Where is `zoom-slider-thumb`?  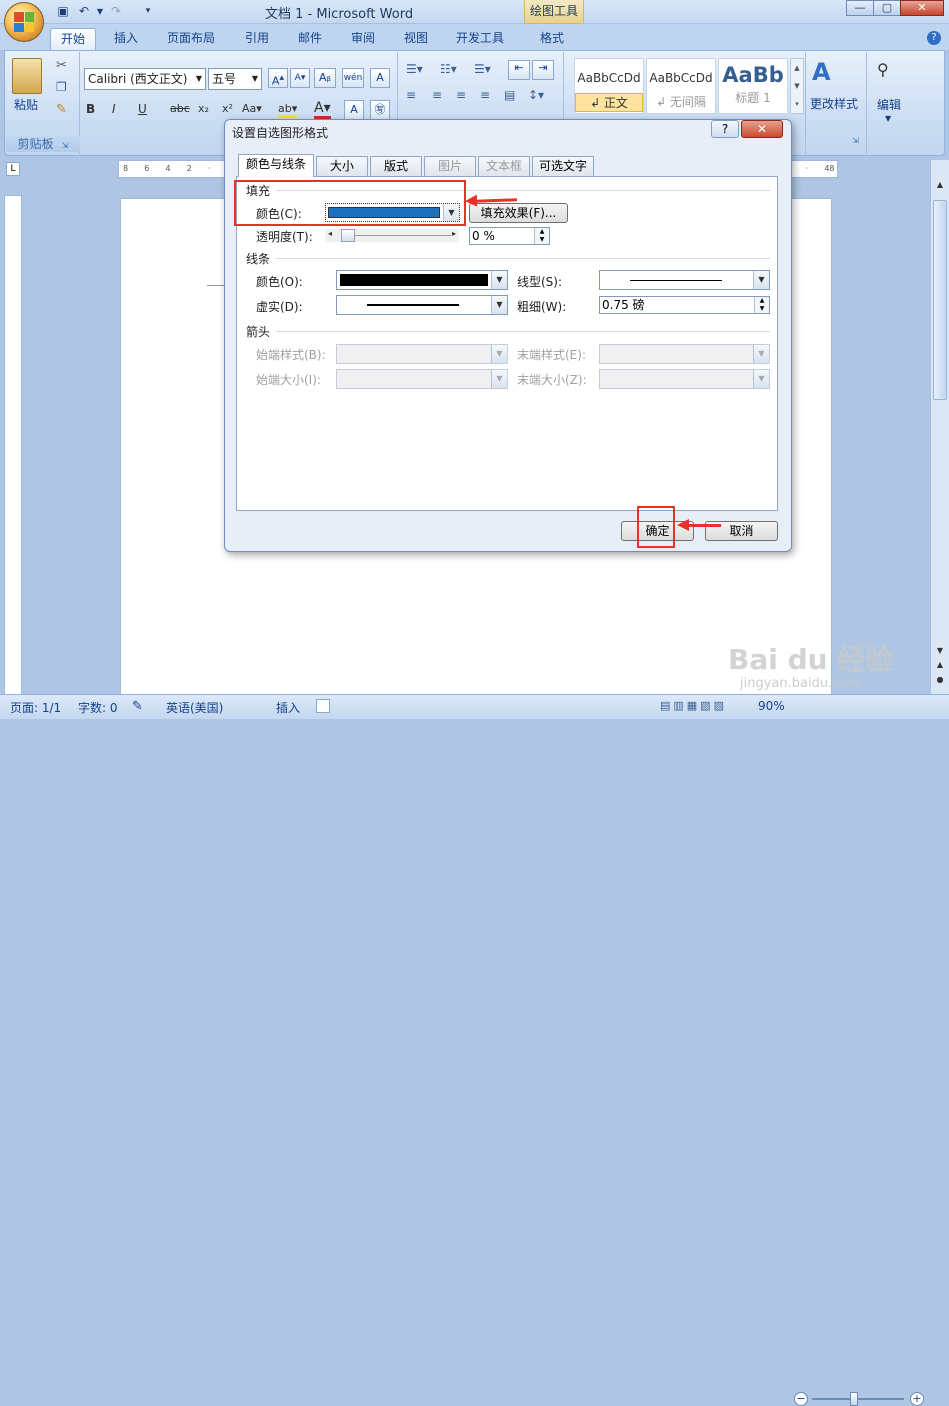
zoom-slider-thumb is located at coordinates (854, 1399).